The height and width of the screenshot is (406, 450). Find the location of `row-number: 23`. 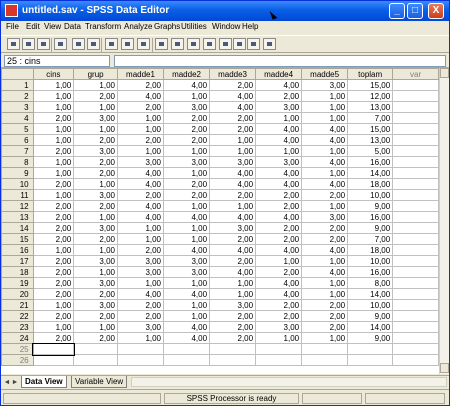

row-number: 23 is located at coordinates (17, 327).